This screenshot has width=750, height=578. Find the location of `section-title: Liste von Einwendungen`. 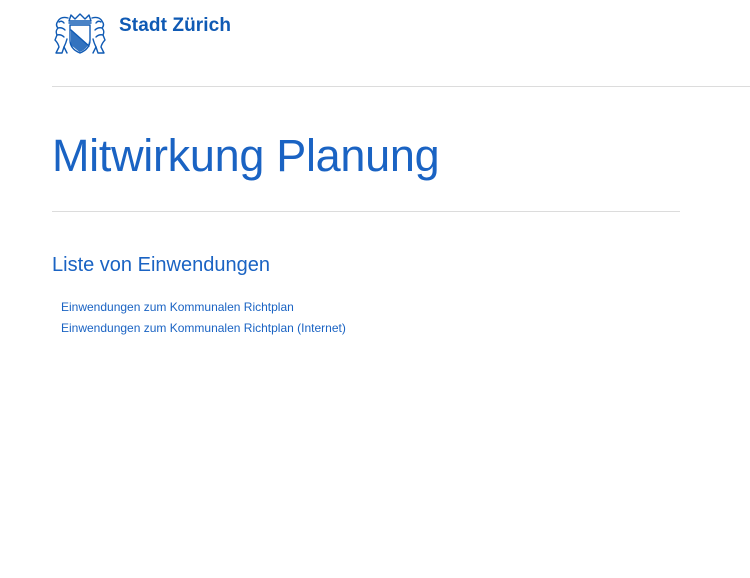

section-title: Liste von Einwendungen is located at coordinates (161, 265).